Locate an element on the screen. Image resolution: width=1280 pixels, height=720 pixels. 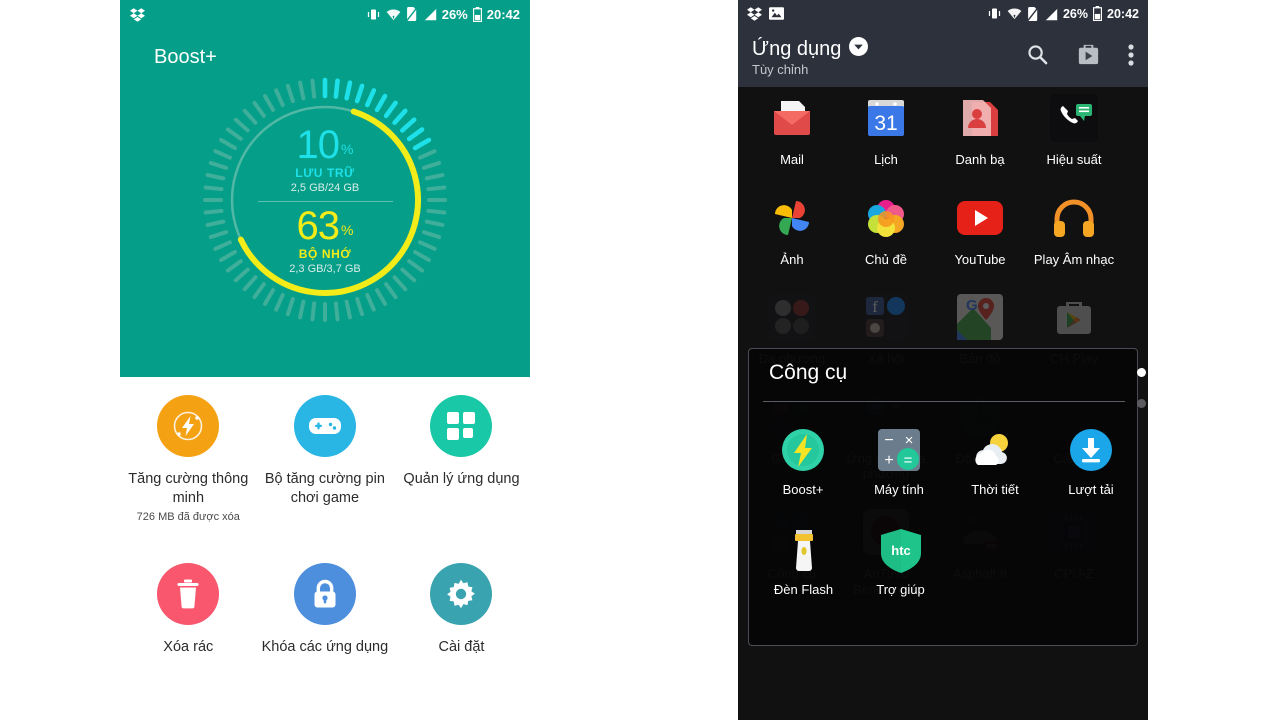
folder-app-lượt-tải: Lượt tải is located at coordinates (1091, 461).